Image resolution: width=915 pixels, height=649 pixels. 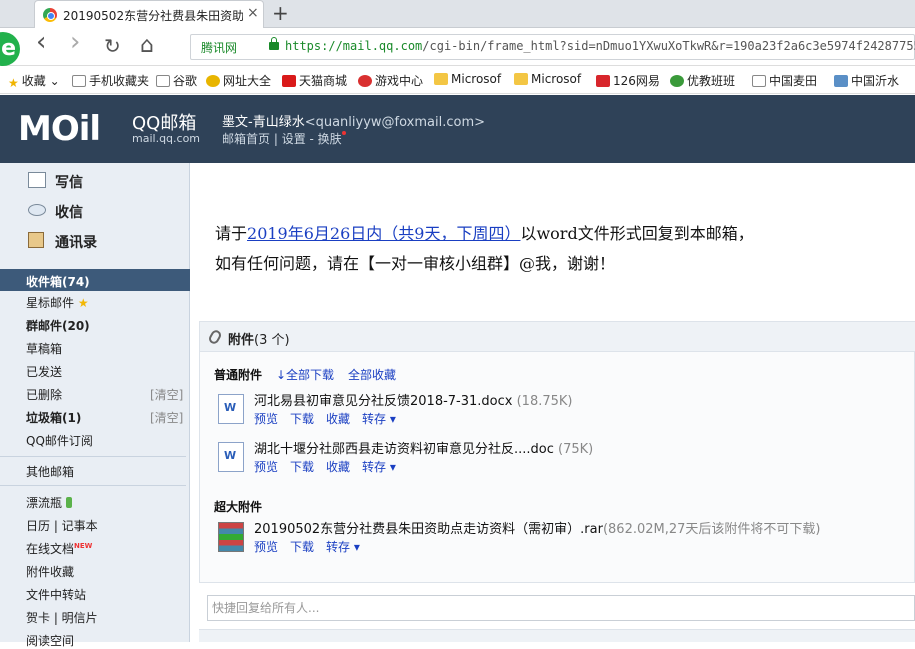 I want to click on sidebar-item-docs: 在线文档NEW, so click(x=106, y=548).